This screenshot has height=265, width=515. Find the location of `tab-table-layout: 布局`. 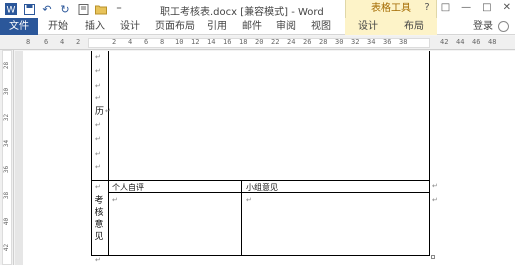

tab-table-layout: 布局 is located at coordinates (414, 26).